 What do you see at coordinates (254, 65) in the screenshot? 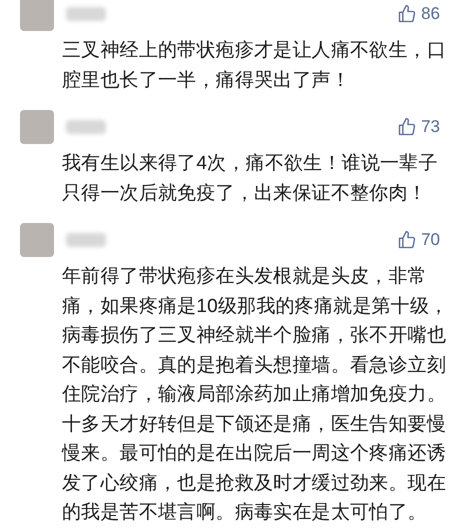
I see `comment-text: 三叉神经上的带状疱疹才是让人痛不欲生，口腔里也长了一半，痛得哭出了声！` at bounding box center [254, 65].